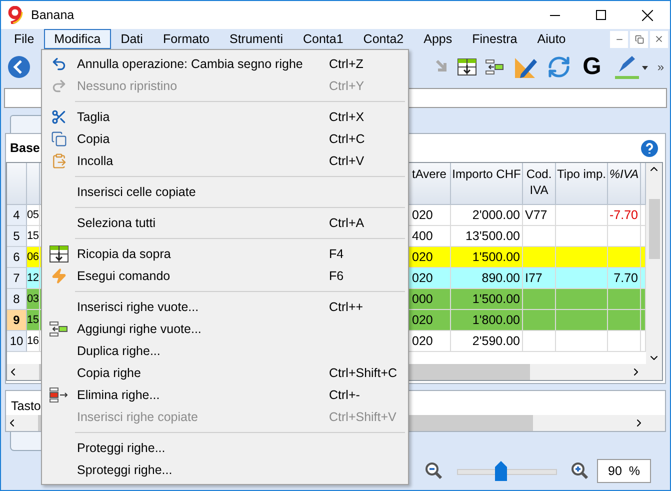 This screenshot has height=491, width=671. I want to click on table-cell: 03, so click(33, 299).